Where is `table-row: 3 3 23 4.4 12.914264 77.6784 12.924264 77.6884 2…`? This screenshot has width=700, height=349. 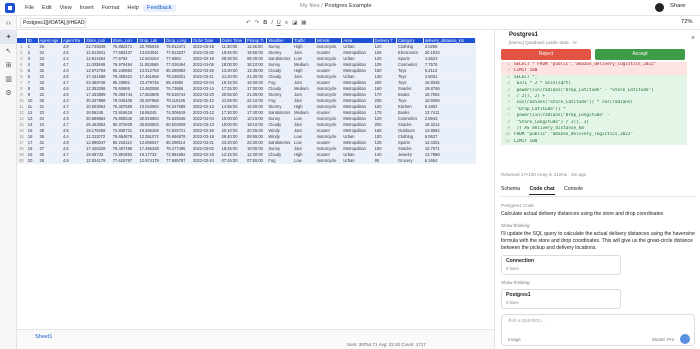 table-row: 3 3 23 4.4 12.914264 77.6784 12.924264 77.6884 2… is located at coordinates (246, 58).